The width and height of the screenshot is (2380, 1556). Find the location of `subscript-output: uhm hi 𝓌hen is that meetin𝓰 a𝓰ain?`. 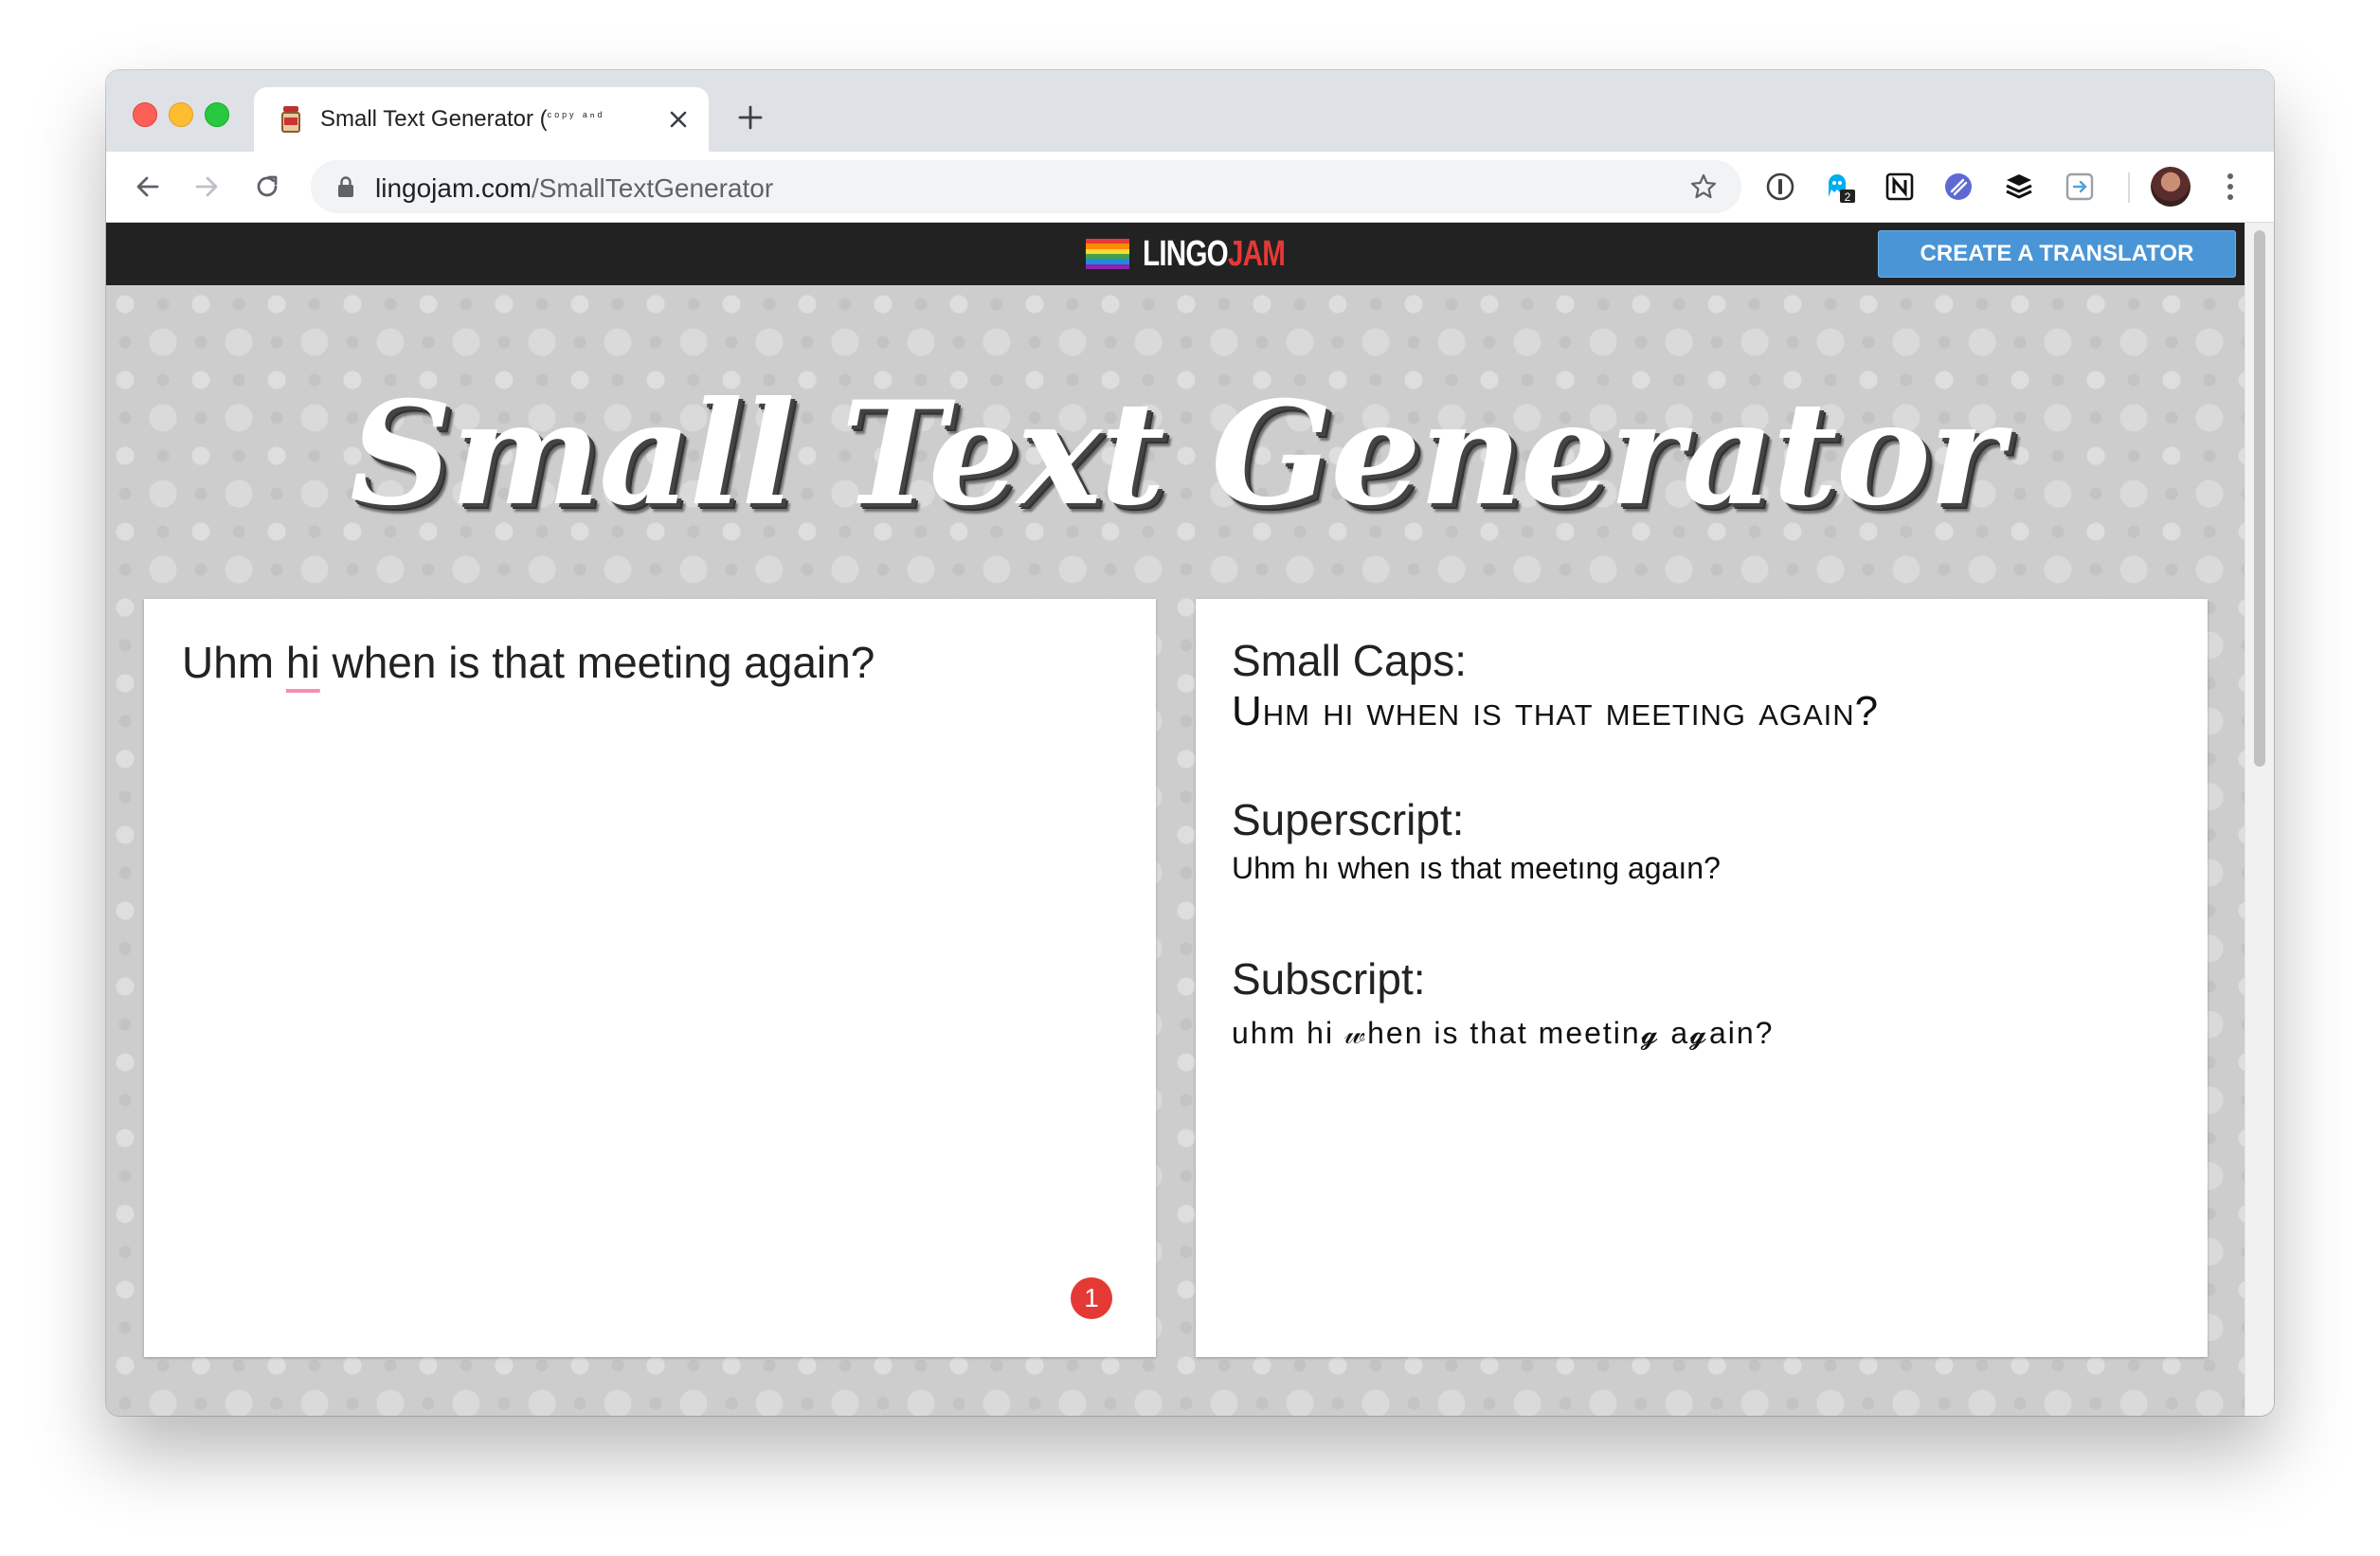

subscript-output: uhm hi 𝓌hen is that meetin𝓰 a𝓰ain? is located at coordinates (1503, 1034).